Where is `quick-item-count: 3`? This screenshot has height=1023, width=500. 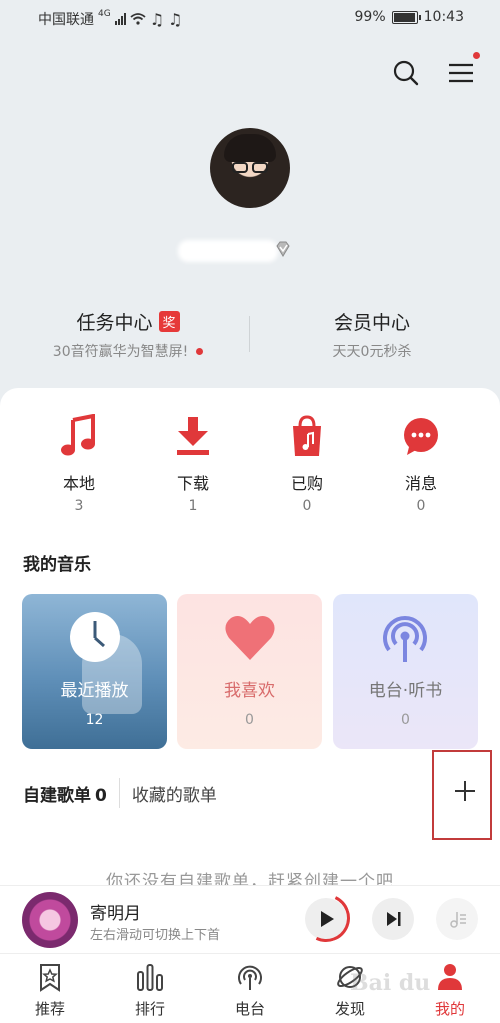 quick-item-count: 3 is located at coordinates (79, 506).